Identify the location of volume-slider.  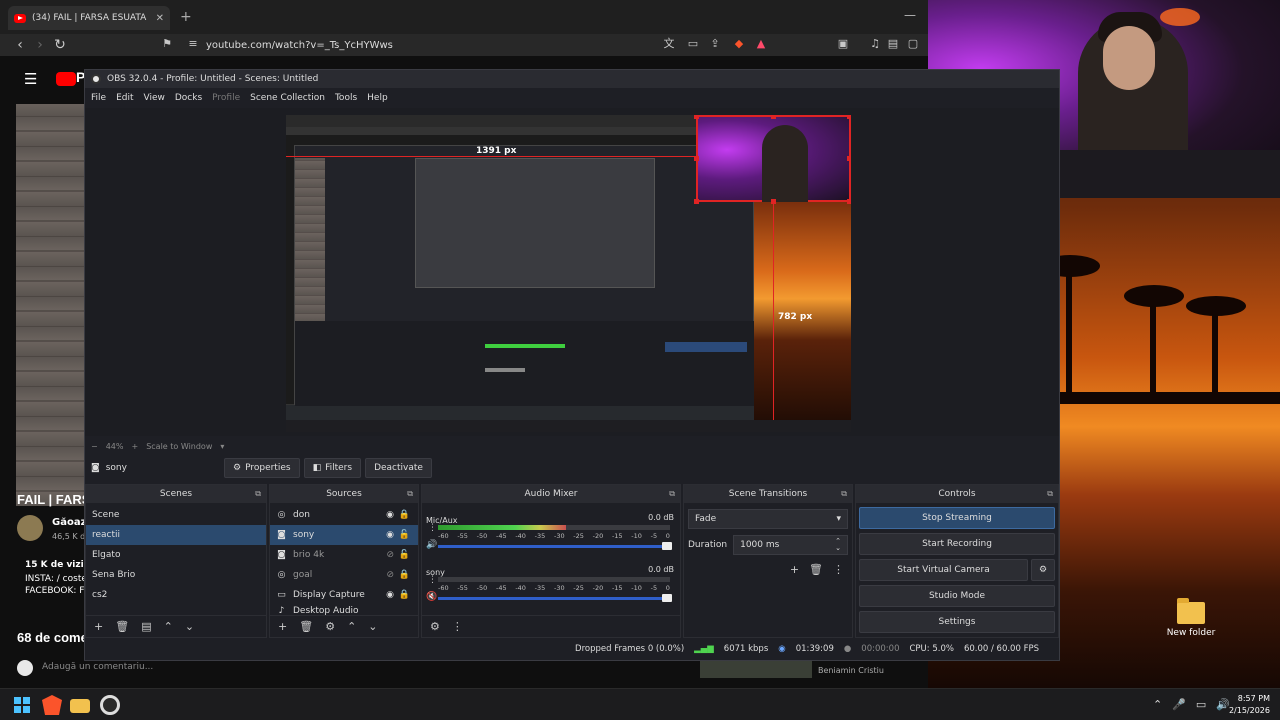
(555, 546).